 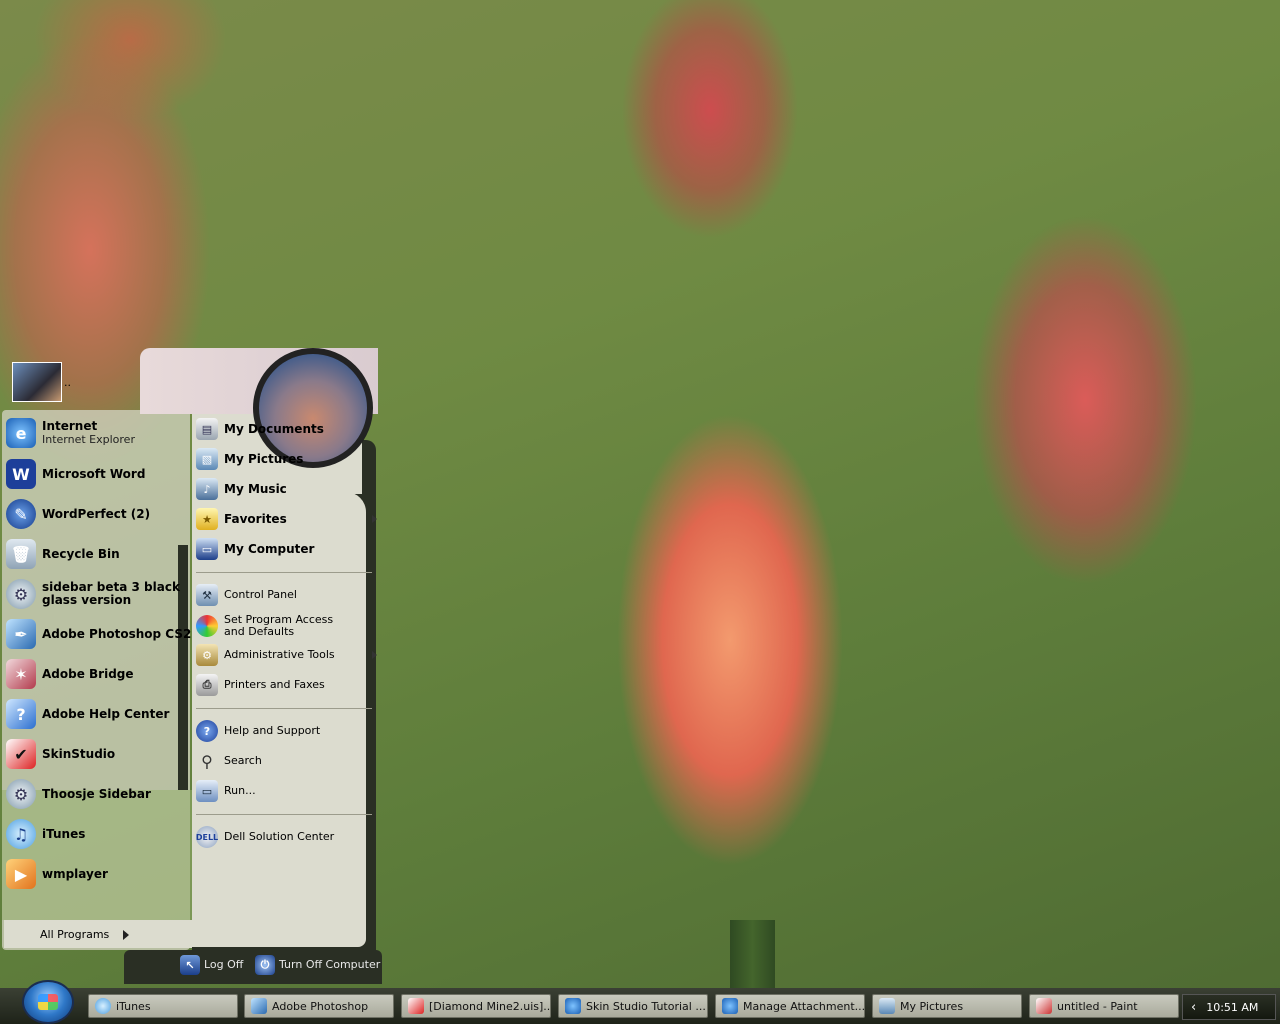 I want to click on taskbar-button-my-pictures: My Pictures, so click(x=947, y=1006).